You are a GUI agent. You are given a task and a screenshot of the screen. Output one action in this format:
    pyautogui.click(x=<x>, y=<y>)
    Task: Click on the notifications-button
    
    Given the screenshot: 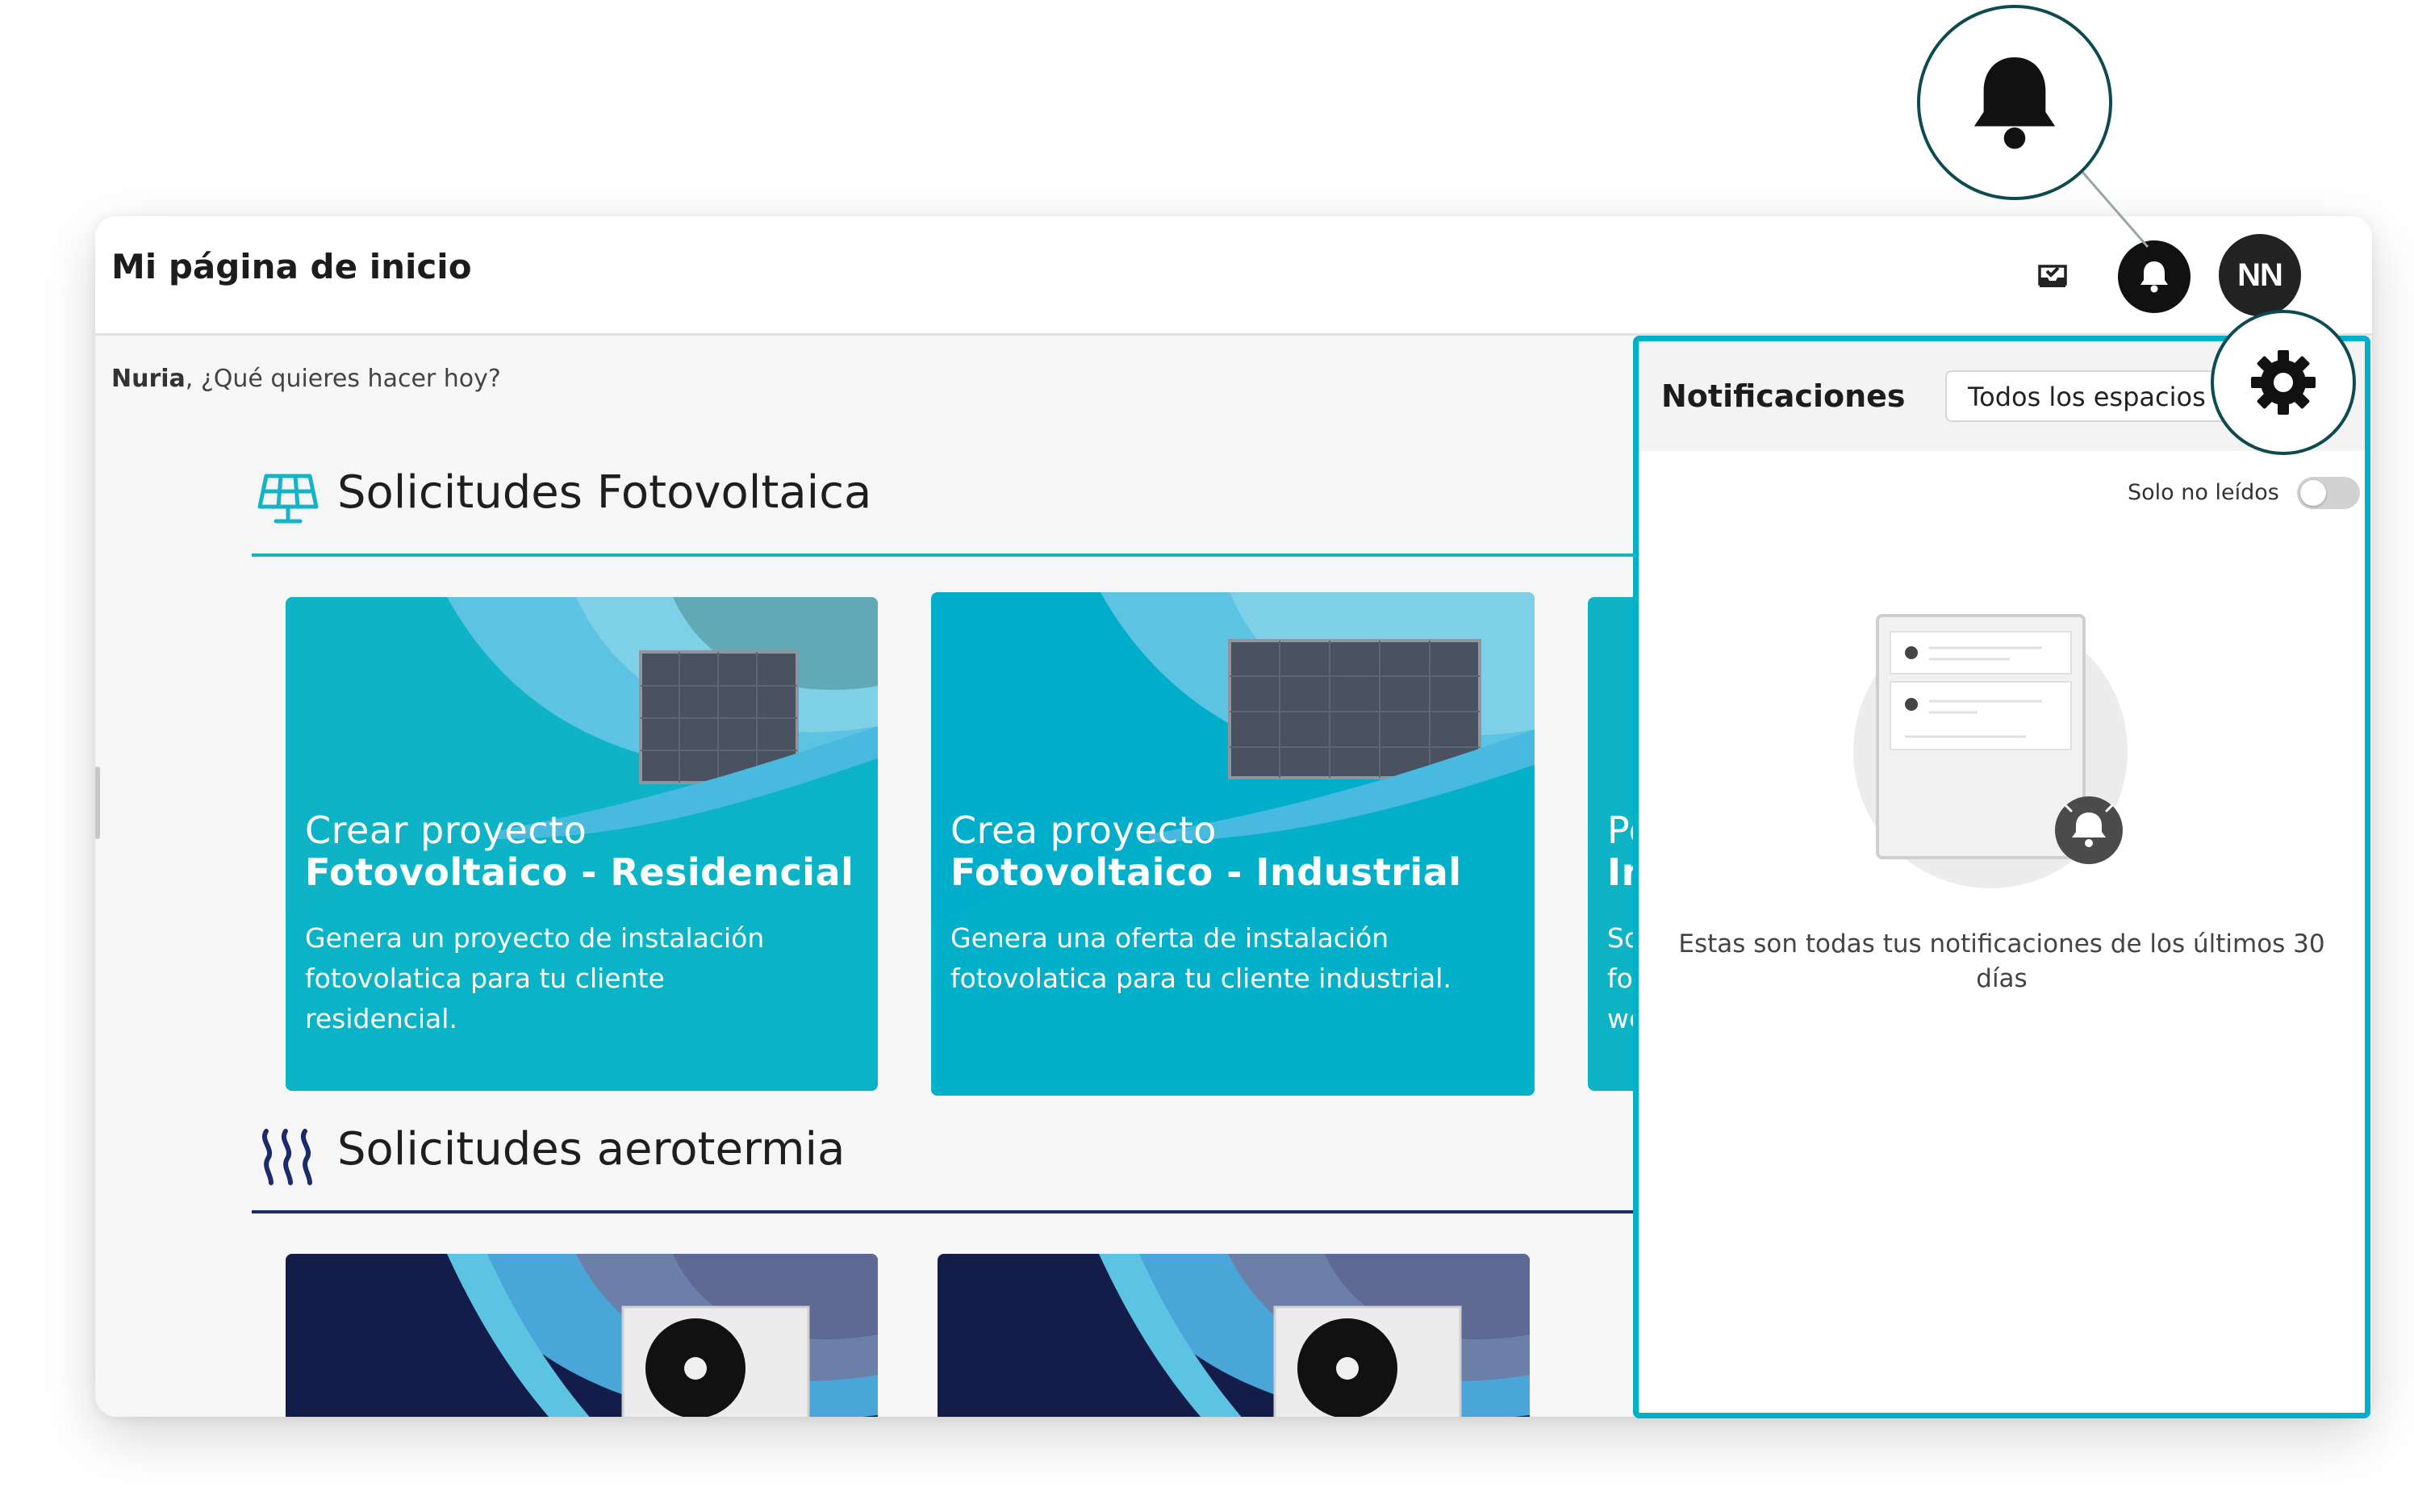 What is the action you would take?
    pyautogui.click(x=2154, y=276)
    